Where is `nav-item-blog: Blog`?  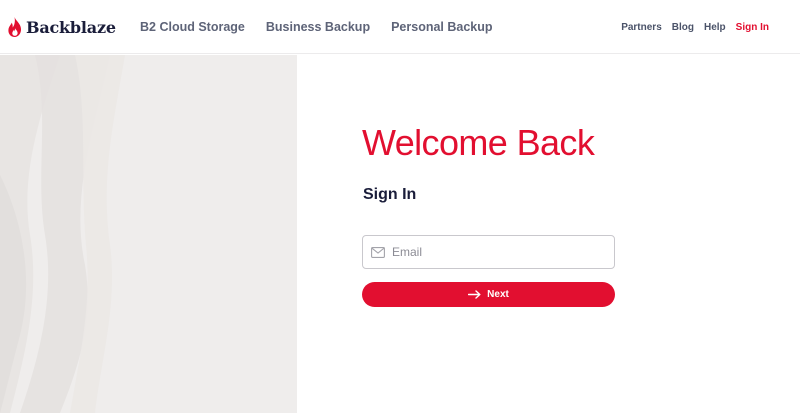 nav-item-blog: Blog is located at coordinates (683, 27).